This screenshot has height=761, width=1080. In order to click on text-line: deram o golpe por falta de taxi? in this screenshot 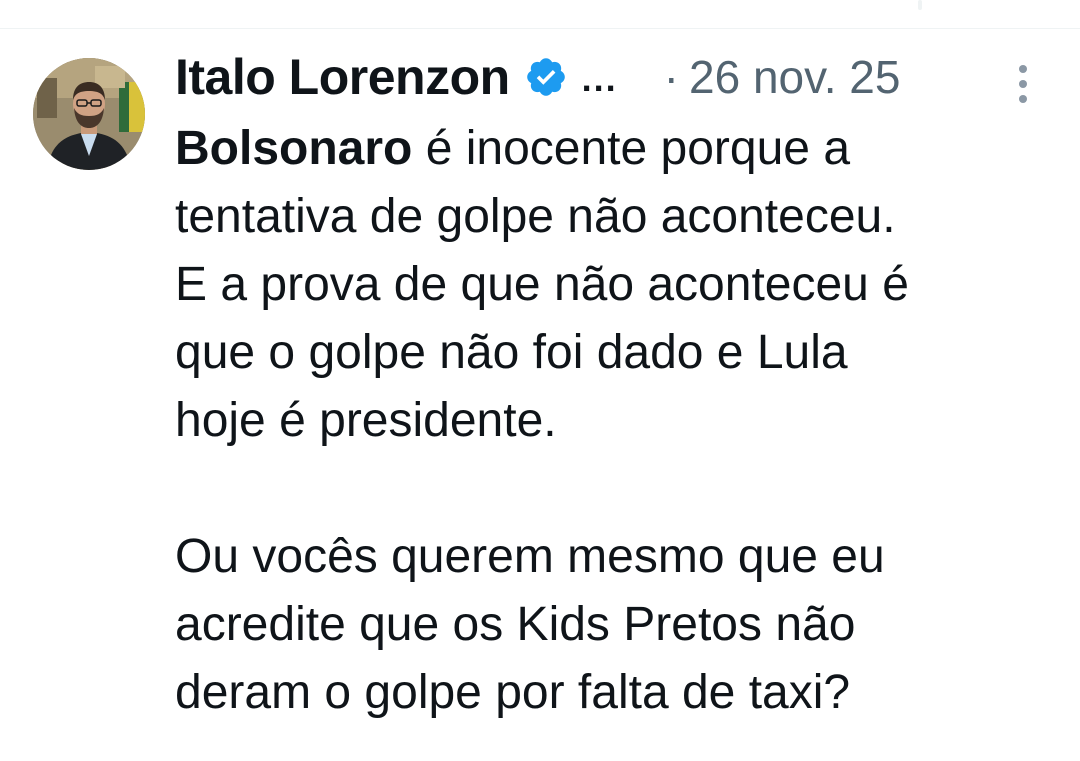, I will do `click(513, 692)`.